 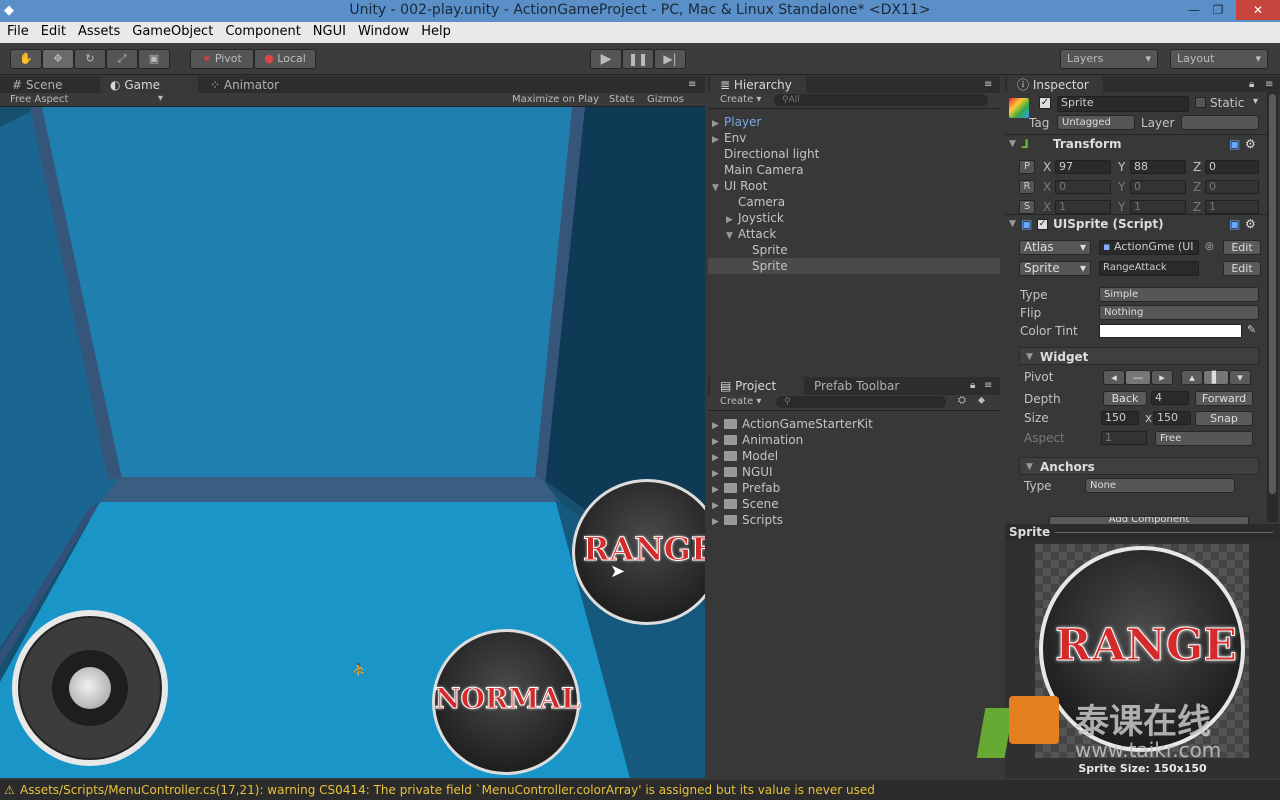 I want to click on hierarchy-item: ▼ UI Root, so click(x=854, y=186).